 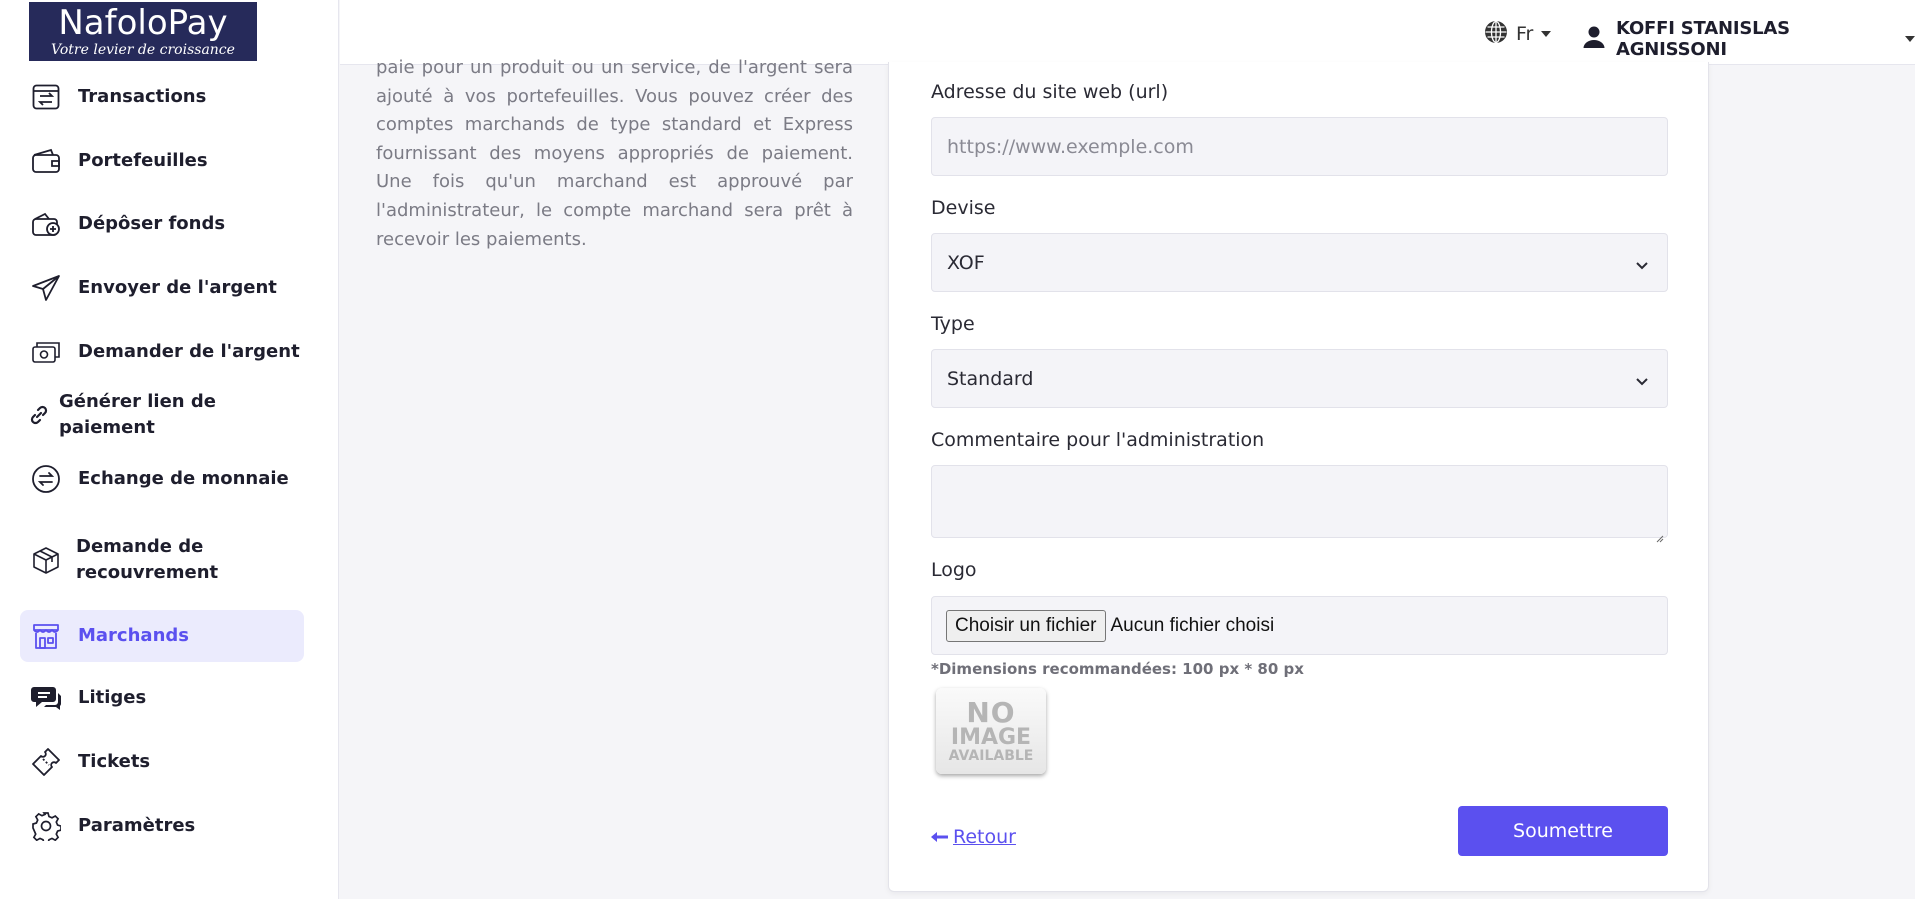 I want to click on sidebar-item-tickets: Tickets, so click(x=162, y=762).